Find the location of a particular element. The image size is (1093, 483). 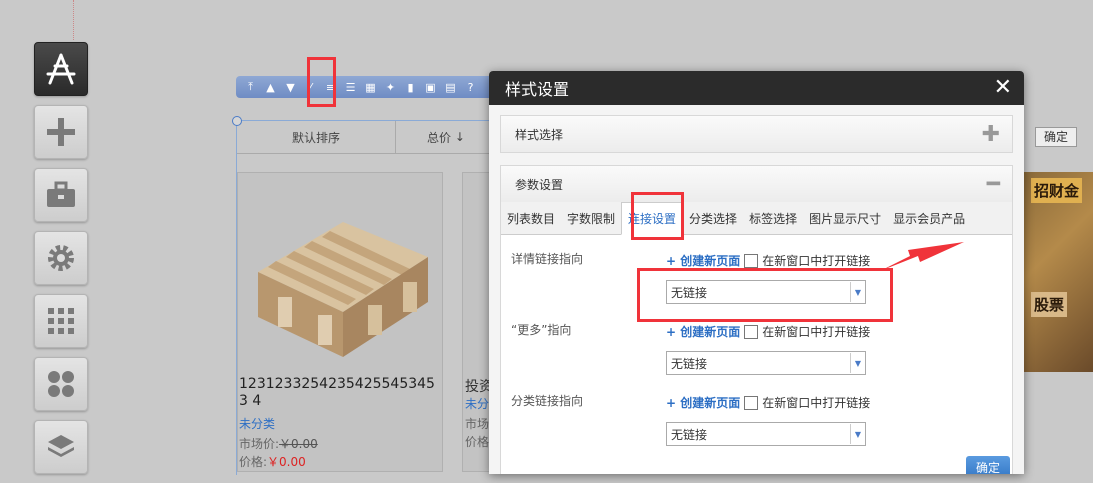

more-link-value: 无链接 is located at coordinates (689, 363).